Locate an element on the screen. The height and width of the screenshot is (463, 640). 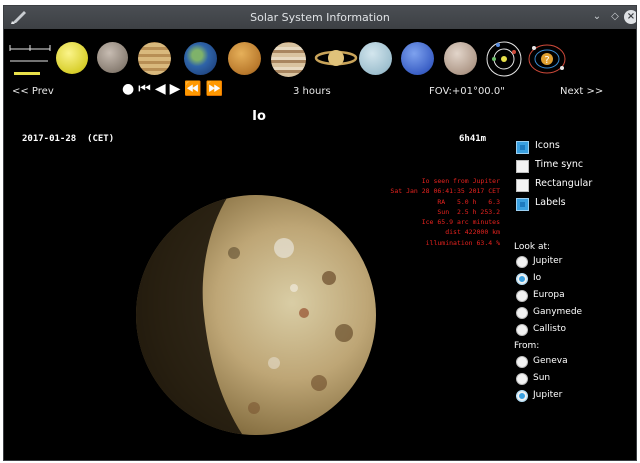
fov-readout: FOV:+01°00.0" is located at coordinates (467, 91).